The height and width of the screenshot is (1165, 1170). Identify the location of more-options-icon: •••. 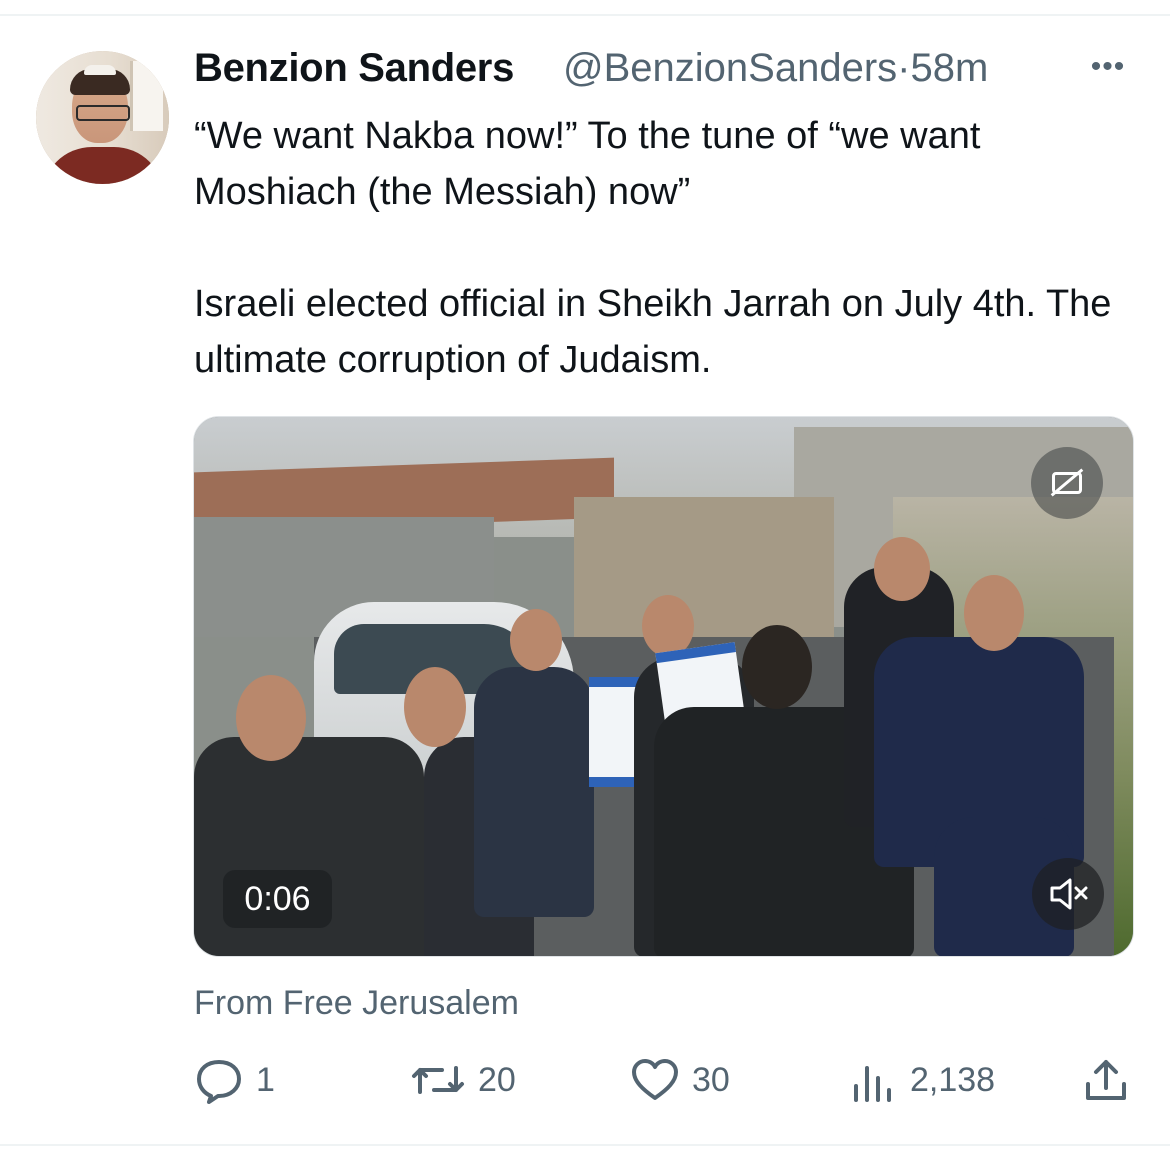
(1108, 67).